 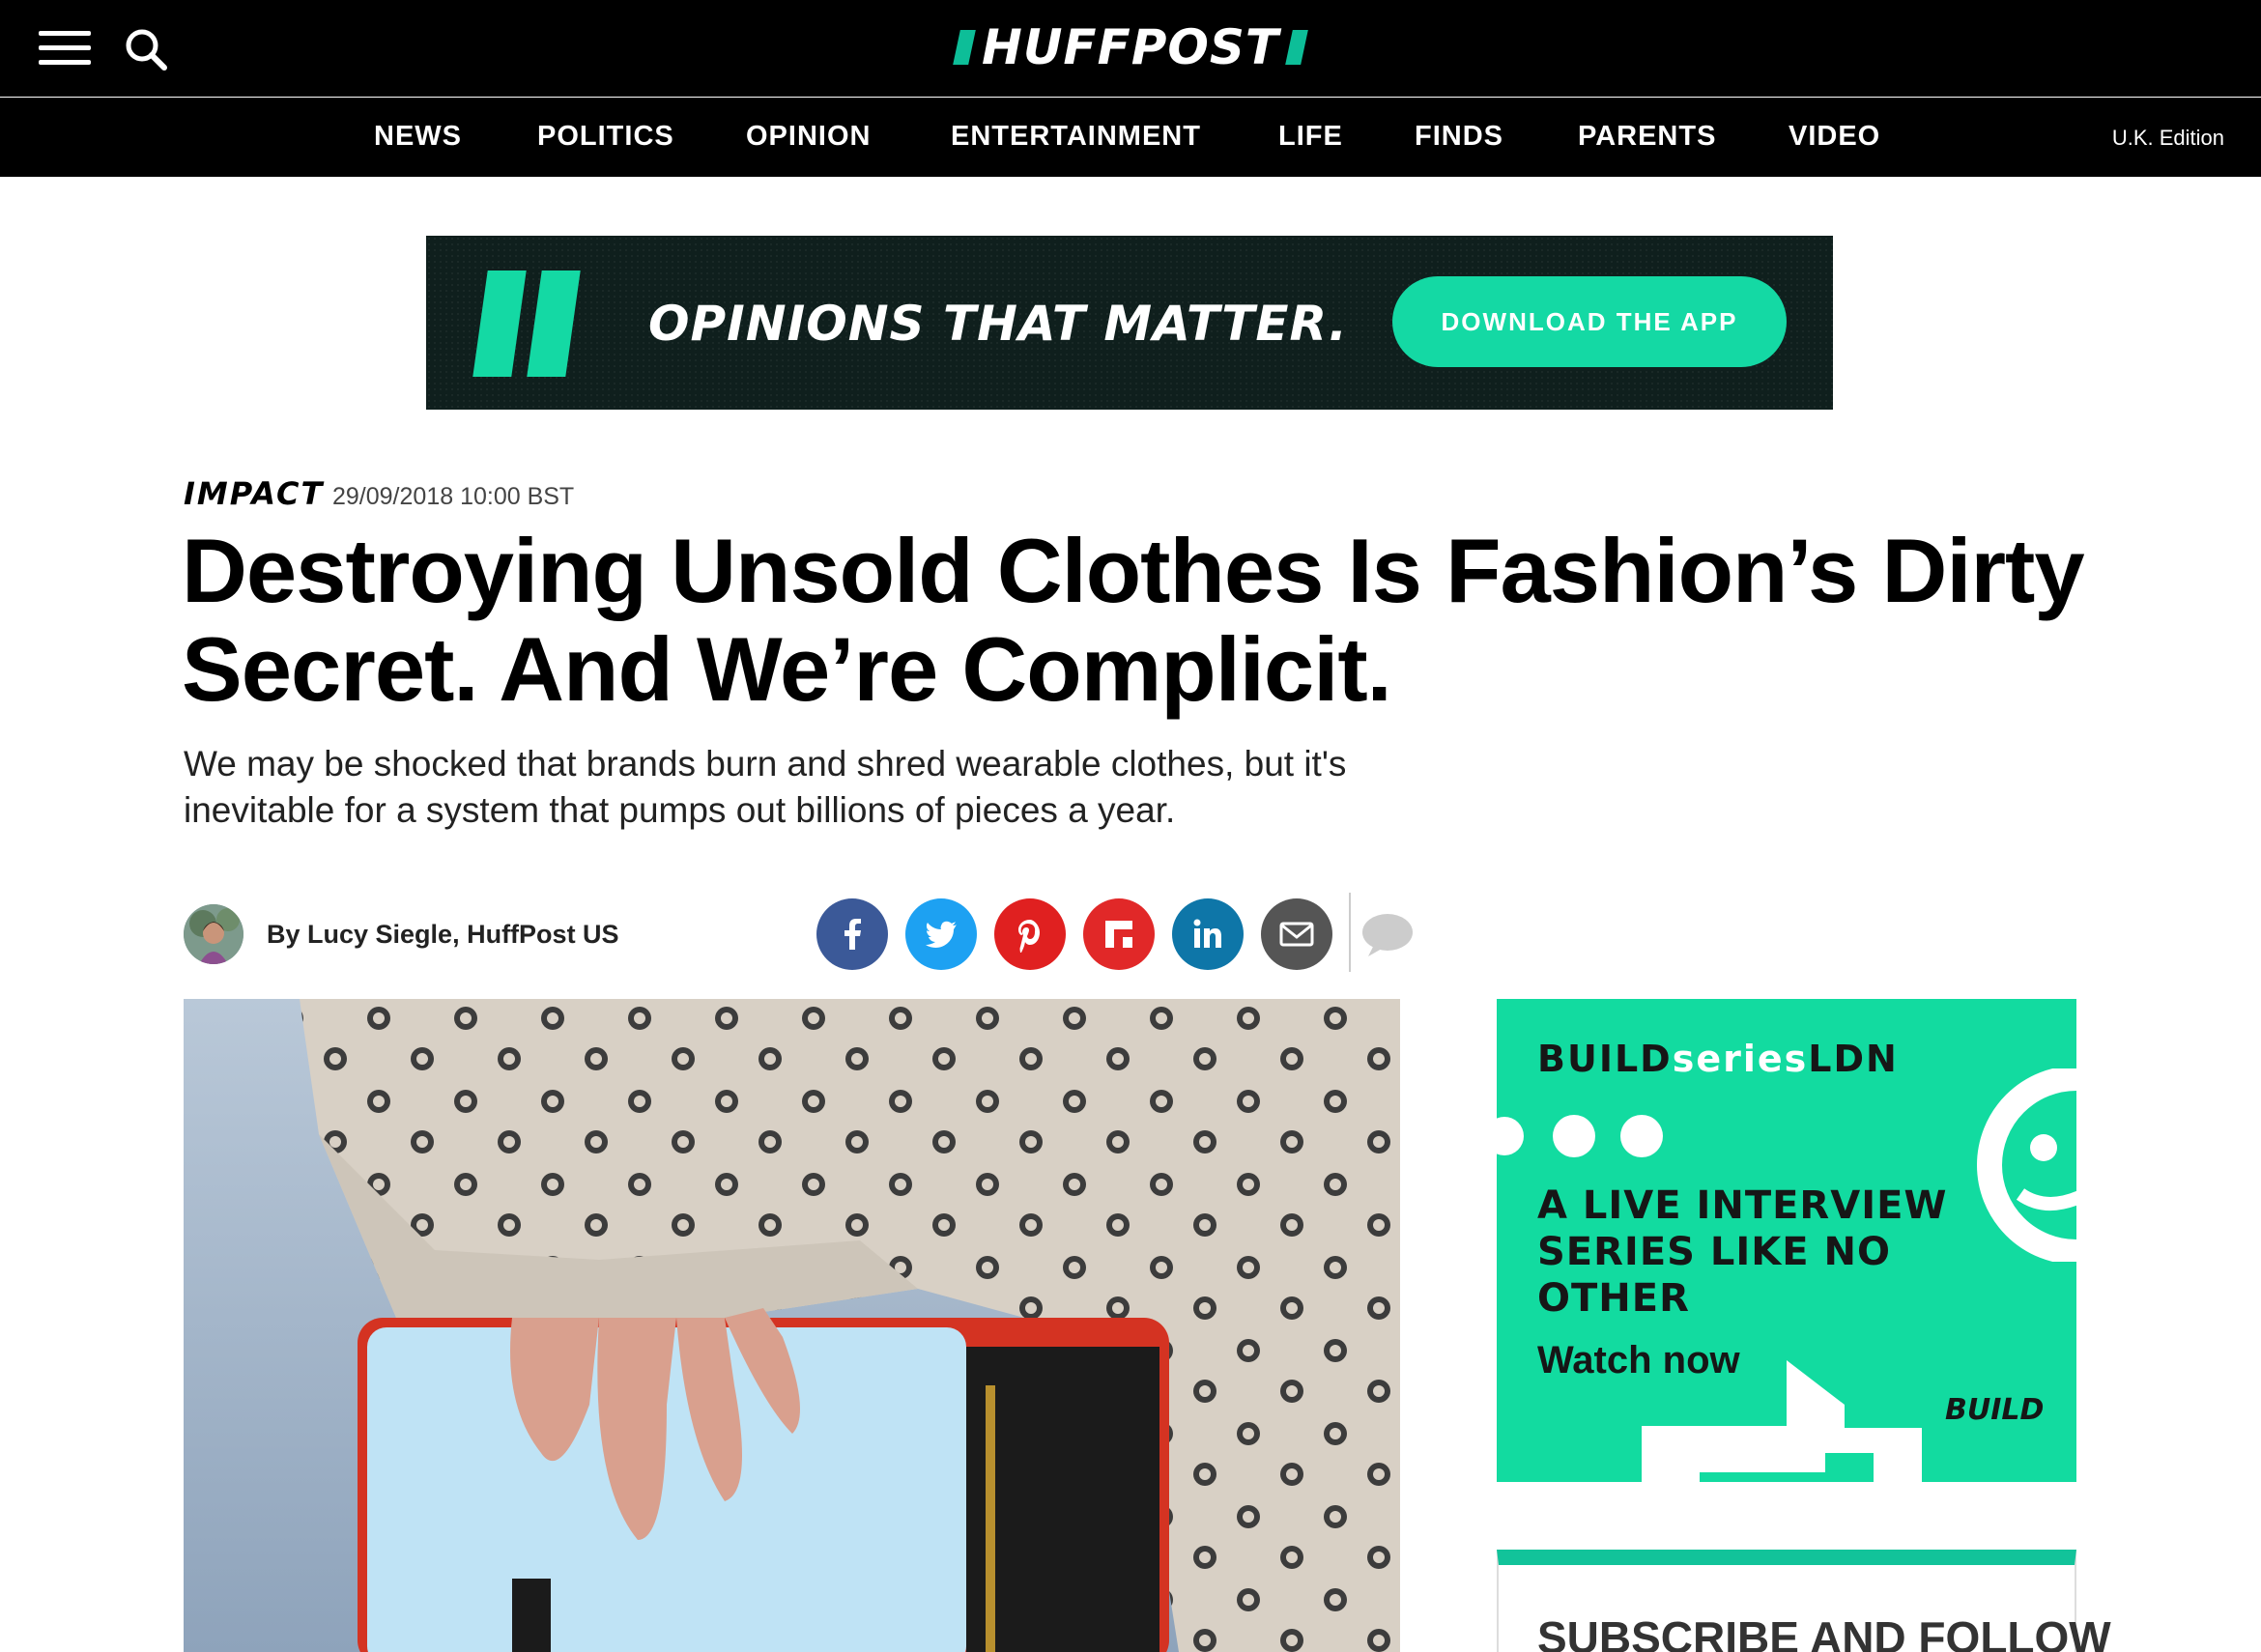 What do you see at coordinates (1835, 137) in the screenshot?
I see `nav-item-video: VIDEO` at bounding box center [1835, 137].